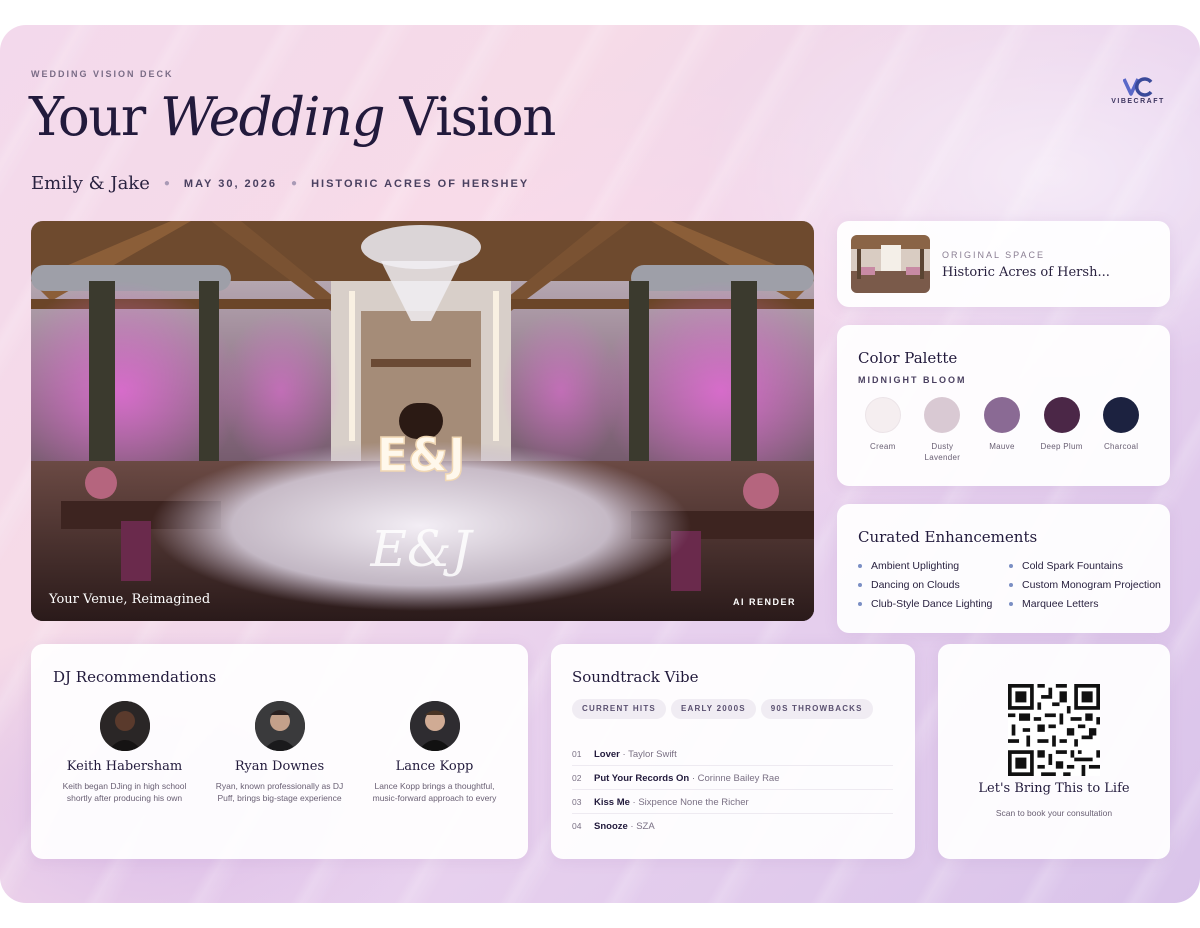  What do you see at coordinates (648, 754) in the screenshot?
I see `track-artist: · Taylor Swift` at bounding box center [648, 754].